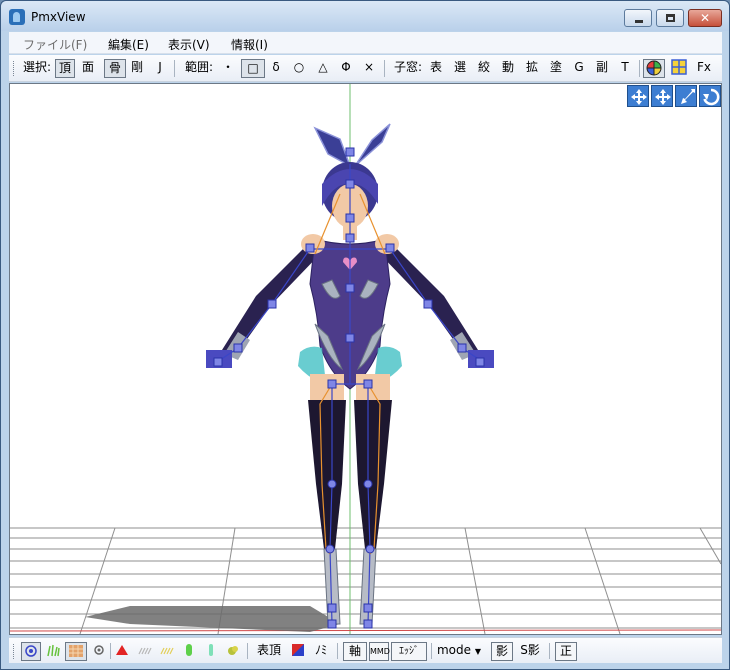 The width and height of the screenshot is (730, 670). I want to click on subwindow-narrow-button: 絞, so click(484, 68).